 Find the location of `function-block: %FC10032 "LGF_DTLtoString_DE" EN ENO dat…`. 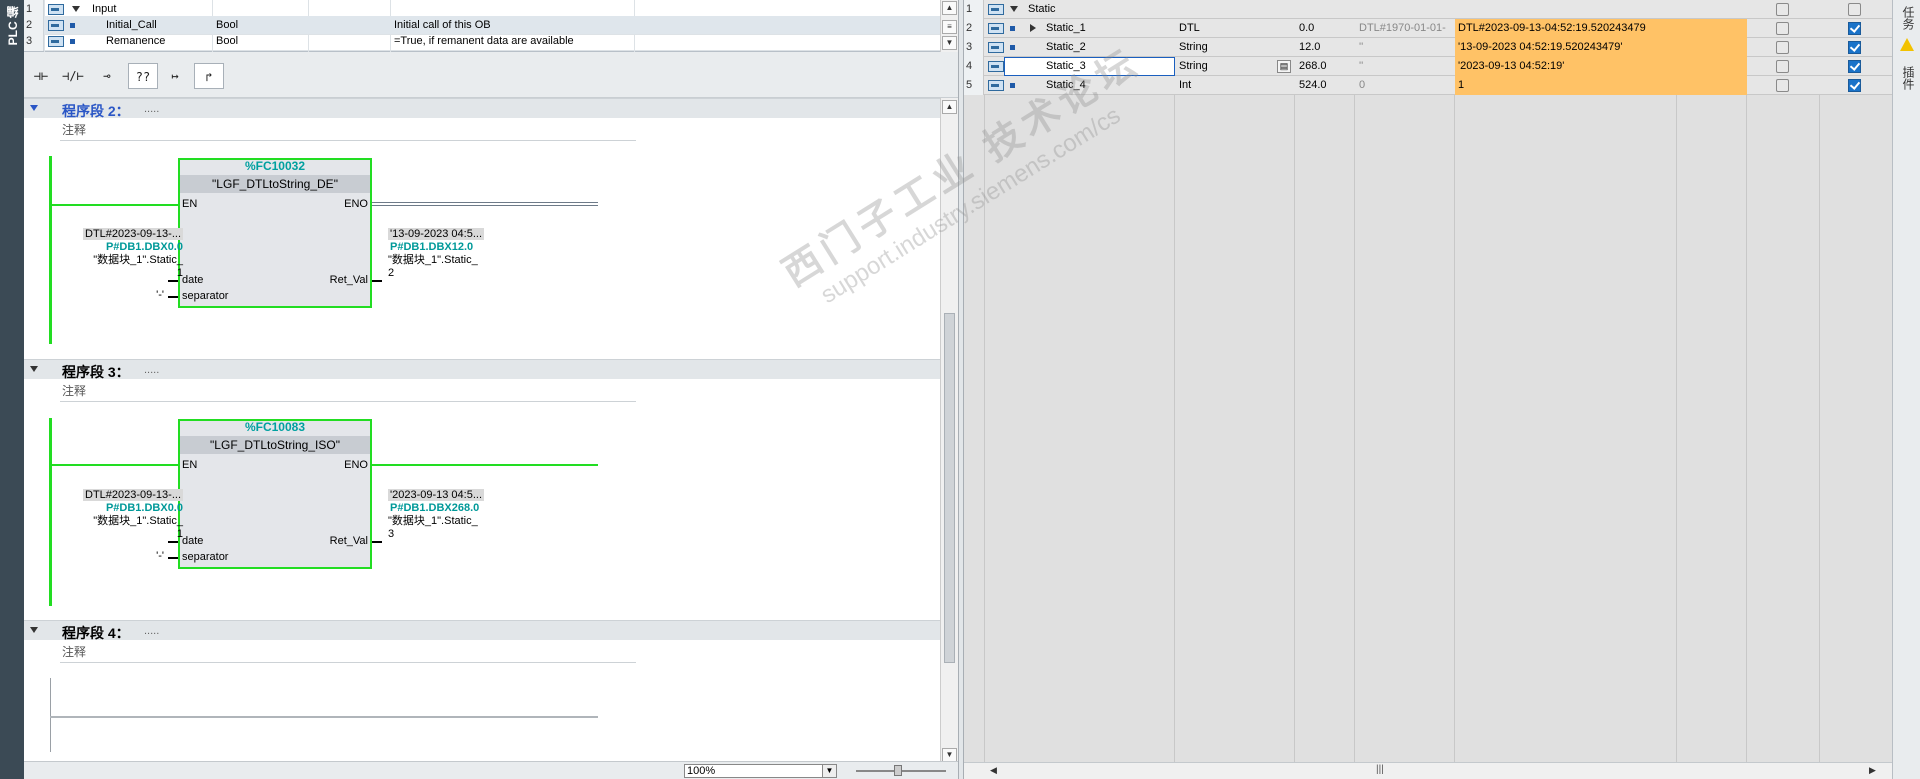

function-block: %FC10032 "LGF_DTLtoString_DE" EN ENO dat… is located at coordinates (275, 233).